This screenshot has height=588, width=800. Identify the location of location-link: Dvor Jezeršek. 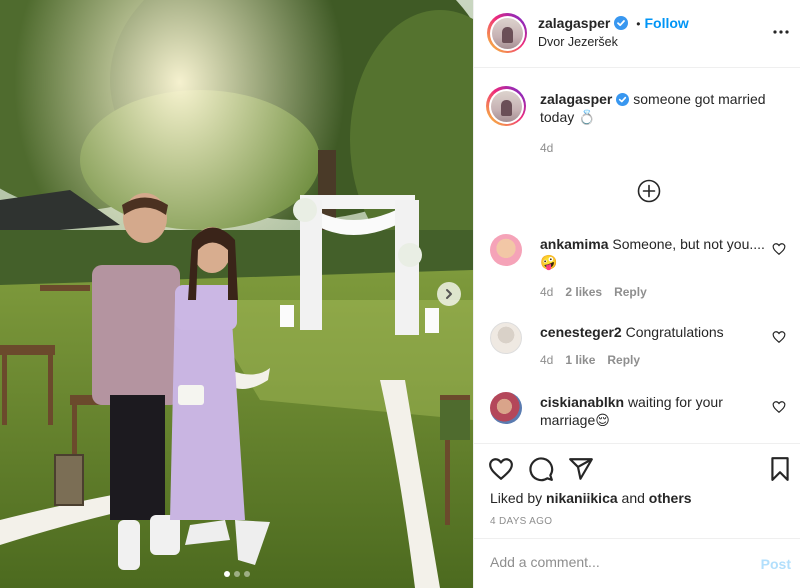
(578, 42).